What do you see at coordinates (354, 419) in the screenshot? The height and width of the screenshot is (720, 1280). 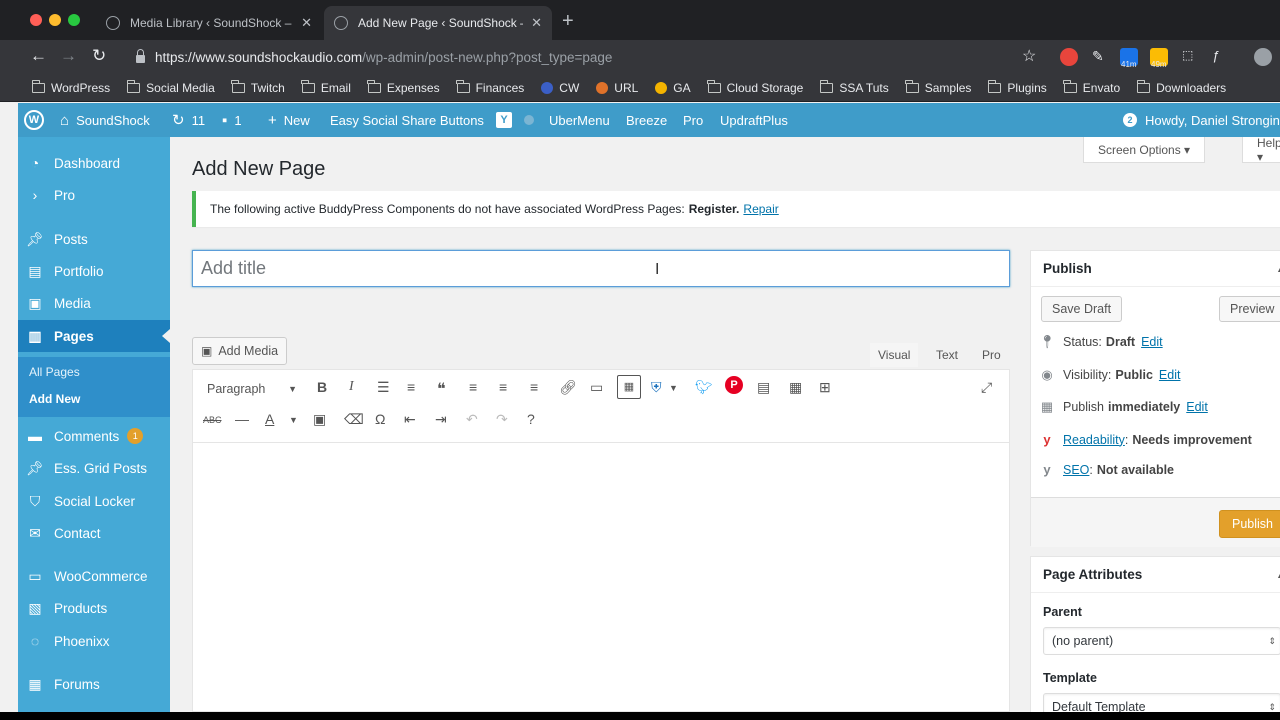 I see `clear-formatting-icon: ⌫` at bounding box center [354, 419].